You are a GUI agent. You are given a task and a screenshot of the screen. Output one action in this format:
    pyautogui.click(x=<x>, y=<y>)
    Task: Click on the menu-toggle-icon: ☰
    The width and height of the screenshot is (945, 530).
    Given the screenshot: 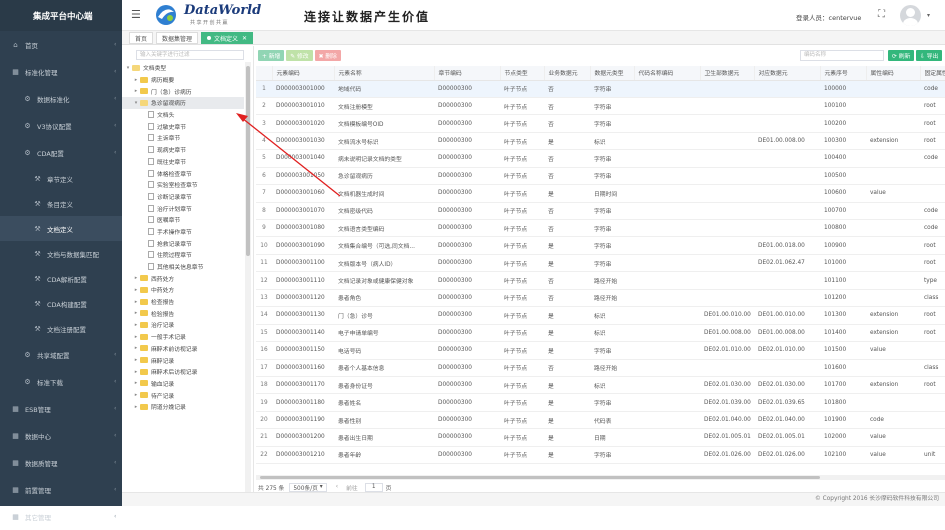 What is the action you would take?
    pyautogui.click(x=136, y=14)
    